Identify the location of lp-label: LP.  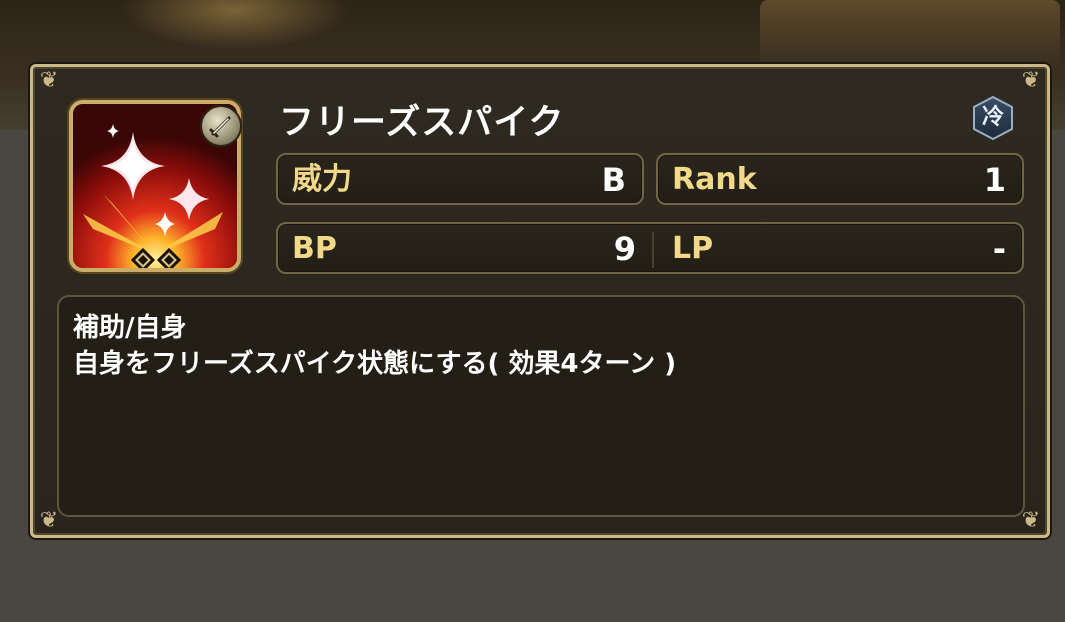
(693, 248).